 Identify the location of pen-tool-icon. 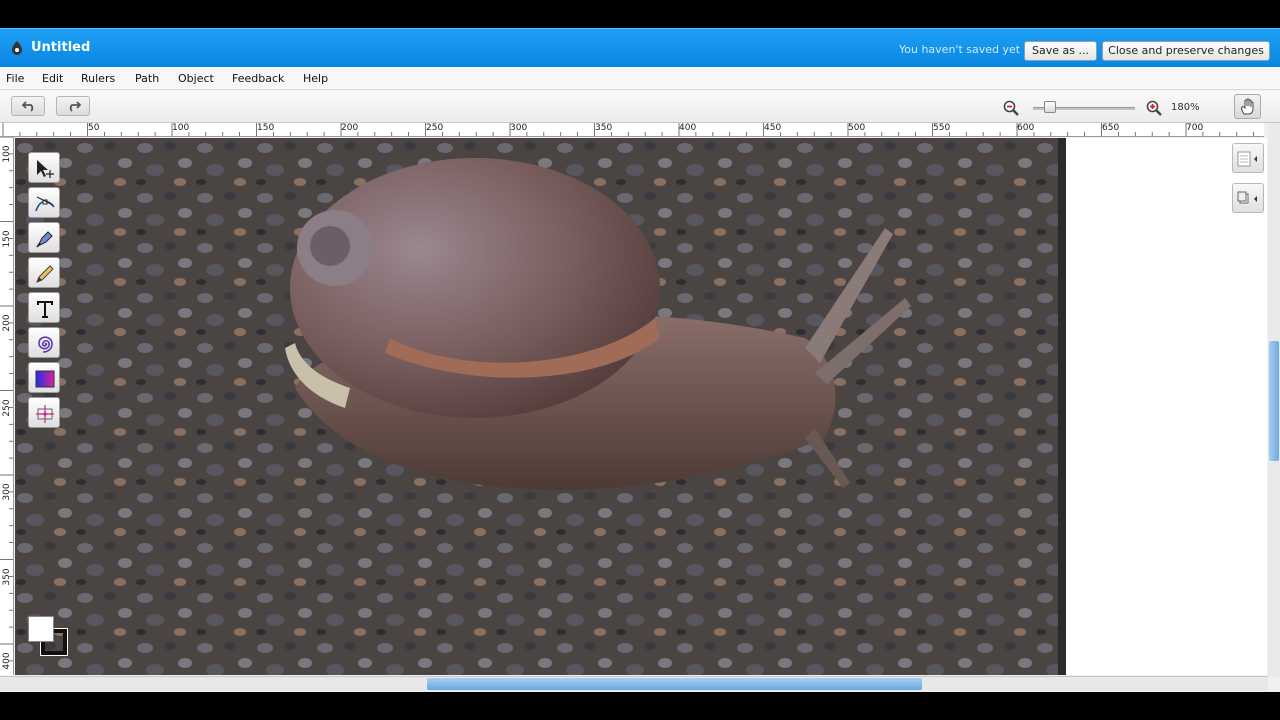
(44, 239).